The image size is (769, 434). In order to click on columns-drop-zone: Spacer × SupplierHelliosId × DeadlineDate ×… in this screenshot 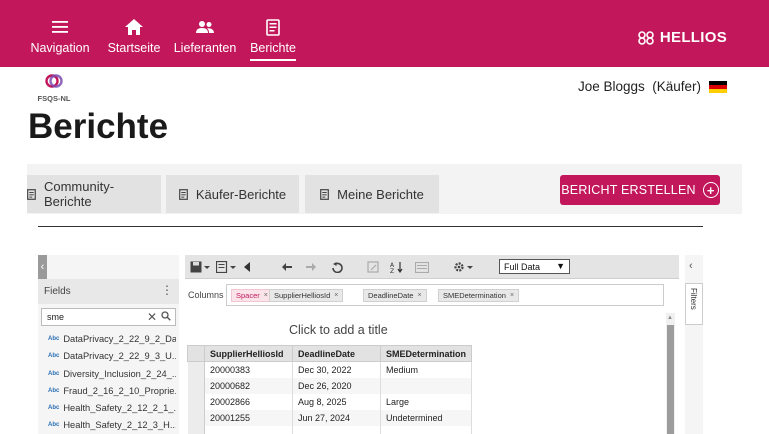, I will do `click(445, 295)`.